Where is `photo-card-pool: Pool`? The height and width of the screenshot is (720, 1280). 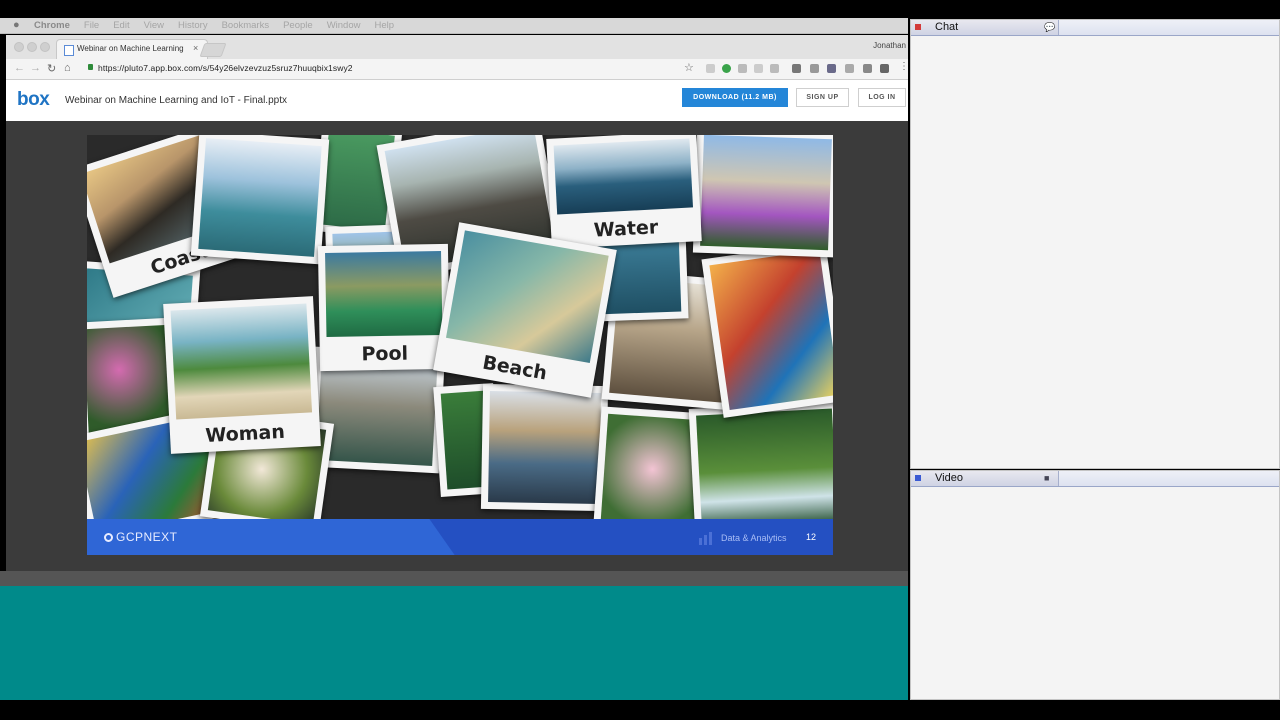
photo-card-pool: Pool is located at coordinates (384, 307).